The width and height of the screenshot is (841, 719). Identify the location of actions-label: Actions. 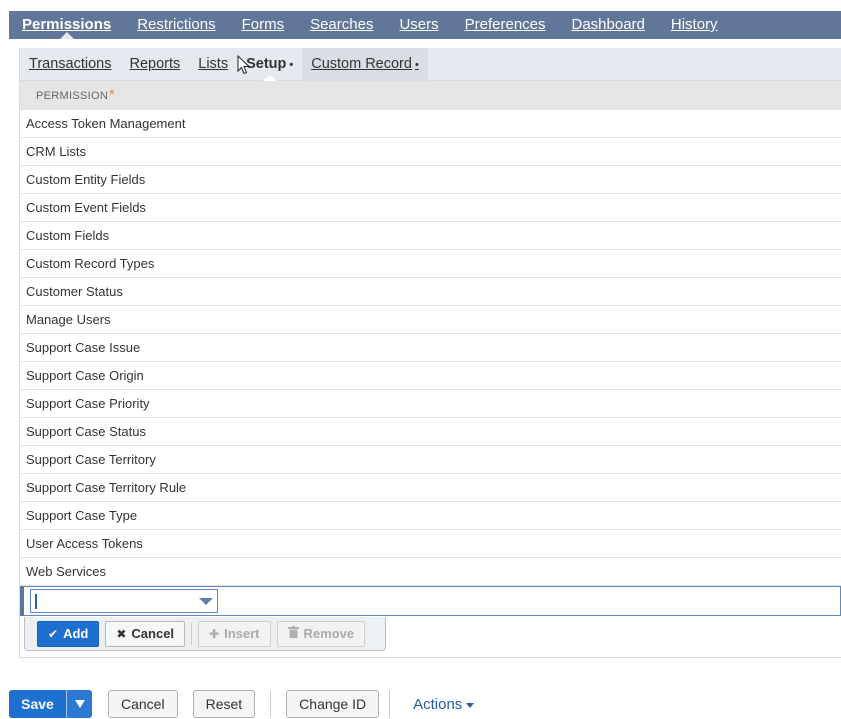
(438, 704).